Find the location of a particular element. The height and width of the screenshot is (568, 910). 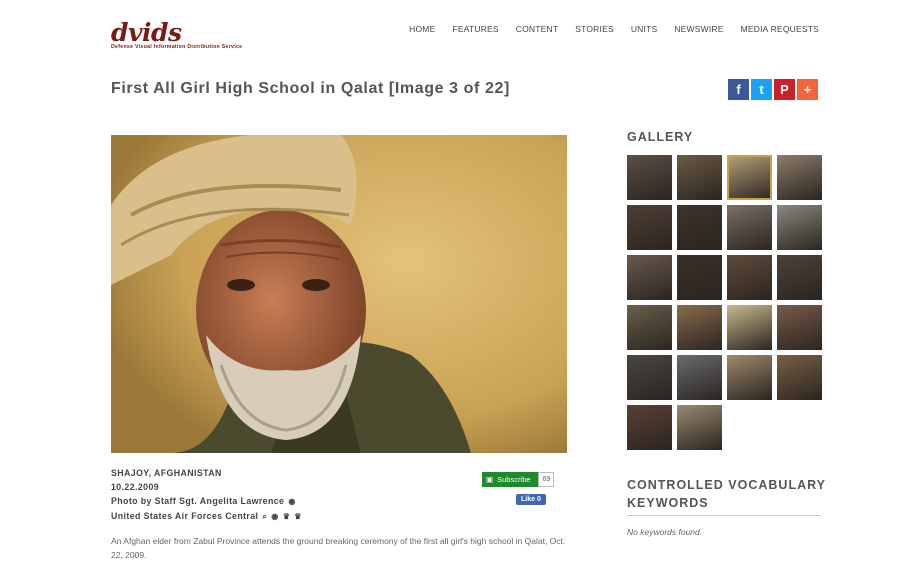

keywords-empty: No keywords found. is located at coordinates (665, 532).